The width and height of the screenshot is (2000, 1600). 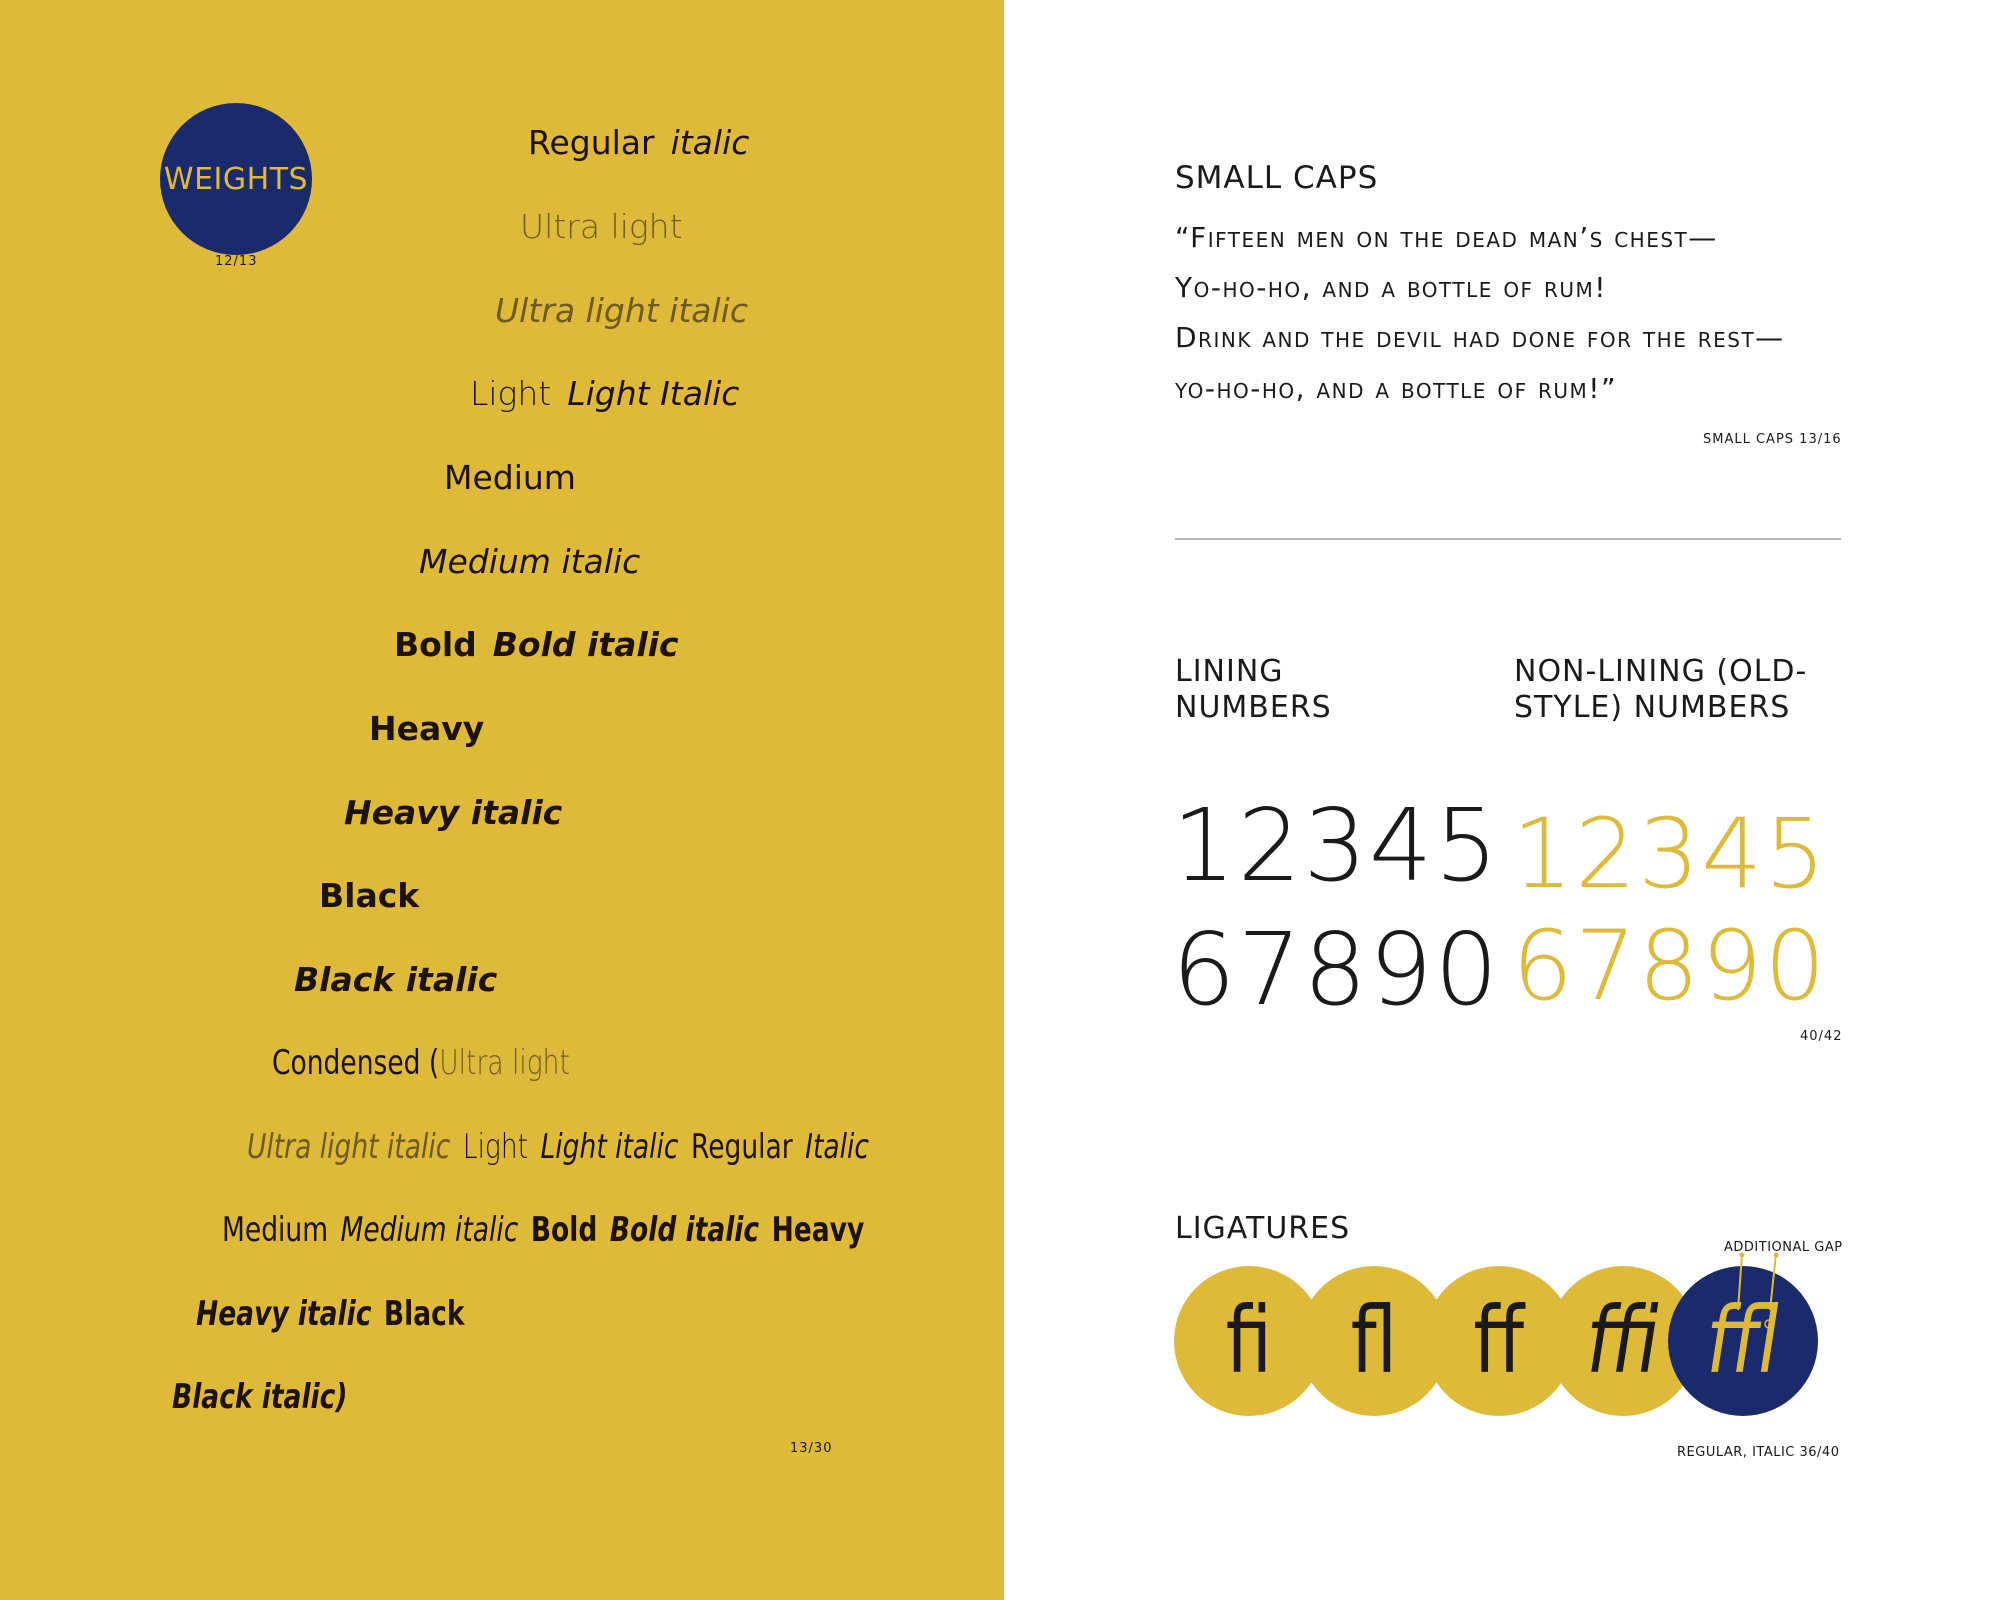 What do you see at coordinates (1391, 287) in the screenshot?
I see `small-caps-line-2: Yo-ho-ho, and a bottle of rum!` at bounding box center [1391, 287].